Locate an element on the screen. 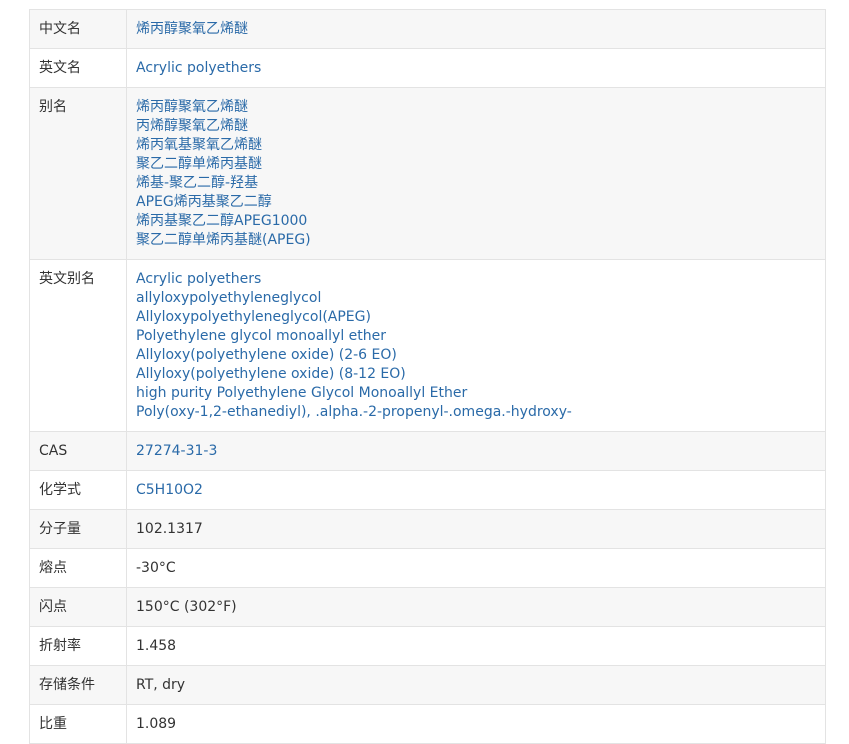 Image resolution: width=849 pixels, height=744 pixels. table-row: 比重 1.089 is located at coordinates (427, 724).